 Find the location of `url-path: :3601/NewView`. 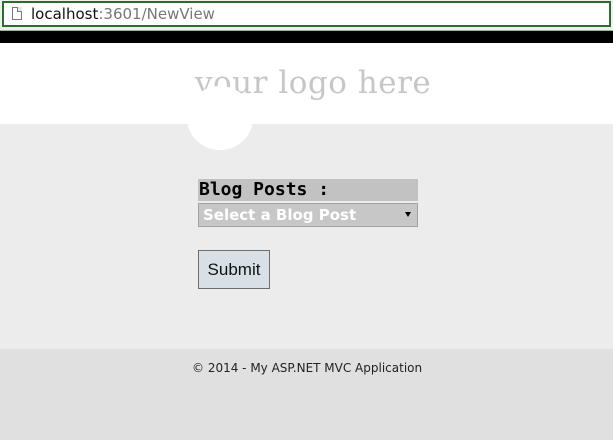

url-path: :3601/NewView is located at coordinates (156, 14).